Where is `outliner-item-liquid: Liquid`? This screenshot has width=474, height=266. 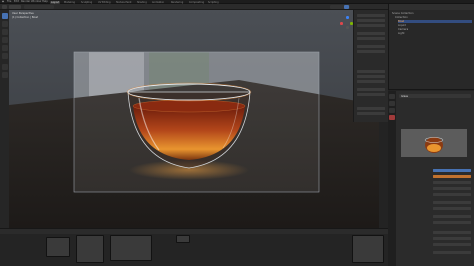
outliner-item-liquid: Liquid is located at coordinates (435, 25).